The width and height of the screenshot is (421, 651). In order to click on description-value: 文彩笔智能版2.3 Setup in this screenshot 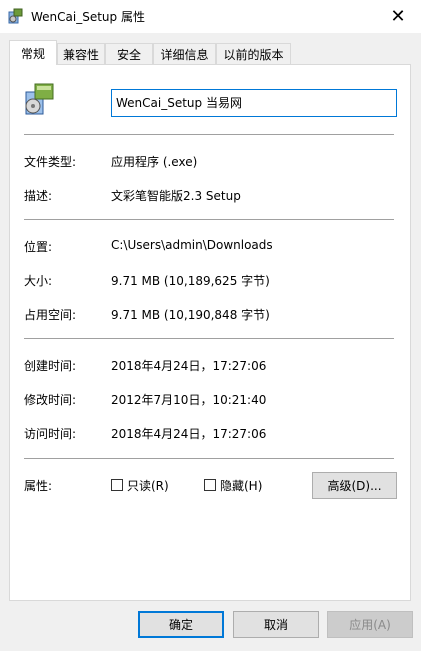, I will do `click(176, 196)`.